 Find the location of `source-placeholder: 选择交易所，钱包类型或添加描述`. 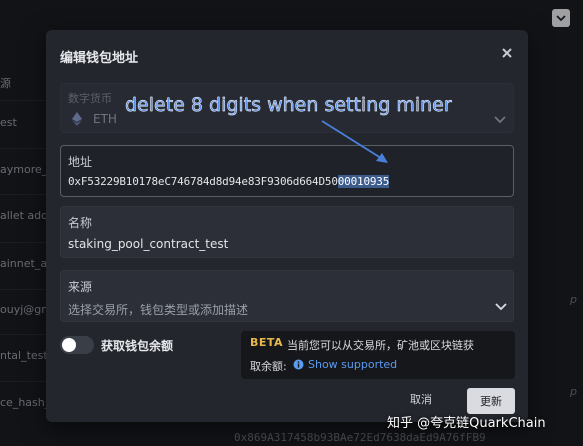

source-placeholder: 选择交易所，钱包类型或添加描述 is located at coordinates (158, 310).